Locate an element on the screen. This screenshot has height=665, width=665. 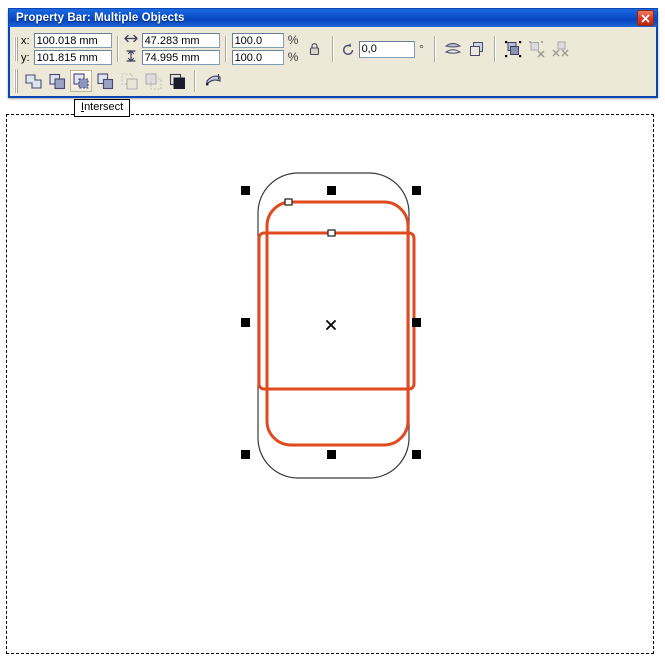
vertical-size-icon is located at coordinates (131, 57).